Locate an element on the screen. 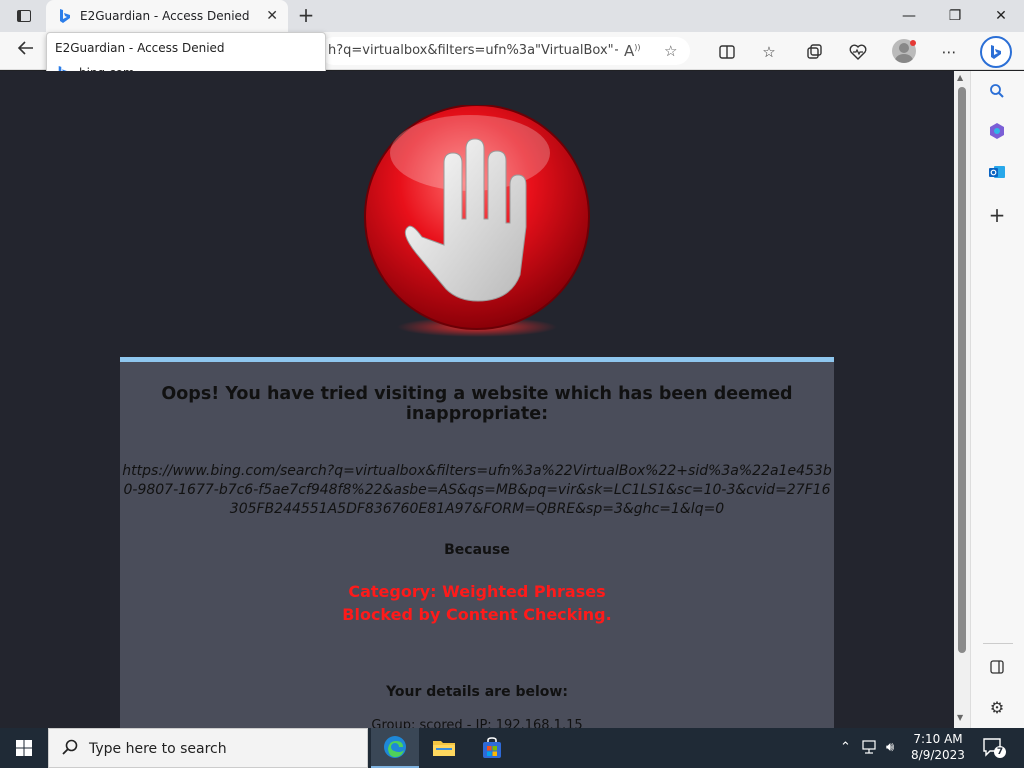  hover-card-title: E2Guardian - Access Denied is located at coordinates (140, 48).